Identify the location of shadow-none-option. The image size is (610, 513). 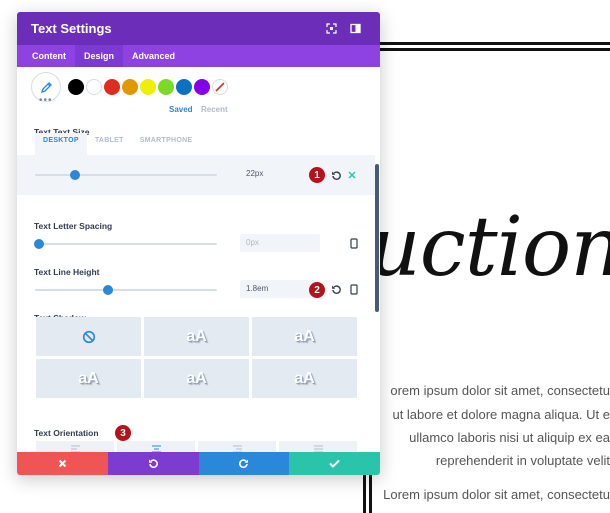
(88, 336).